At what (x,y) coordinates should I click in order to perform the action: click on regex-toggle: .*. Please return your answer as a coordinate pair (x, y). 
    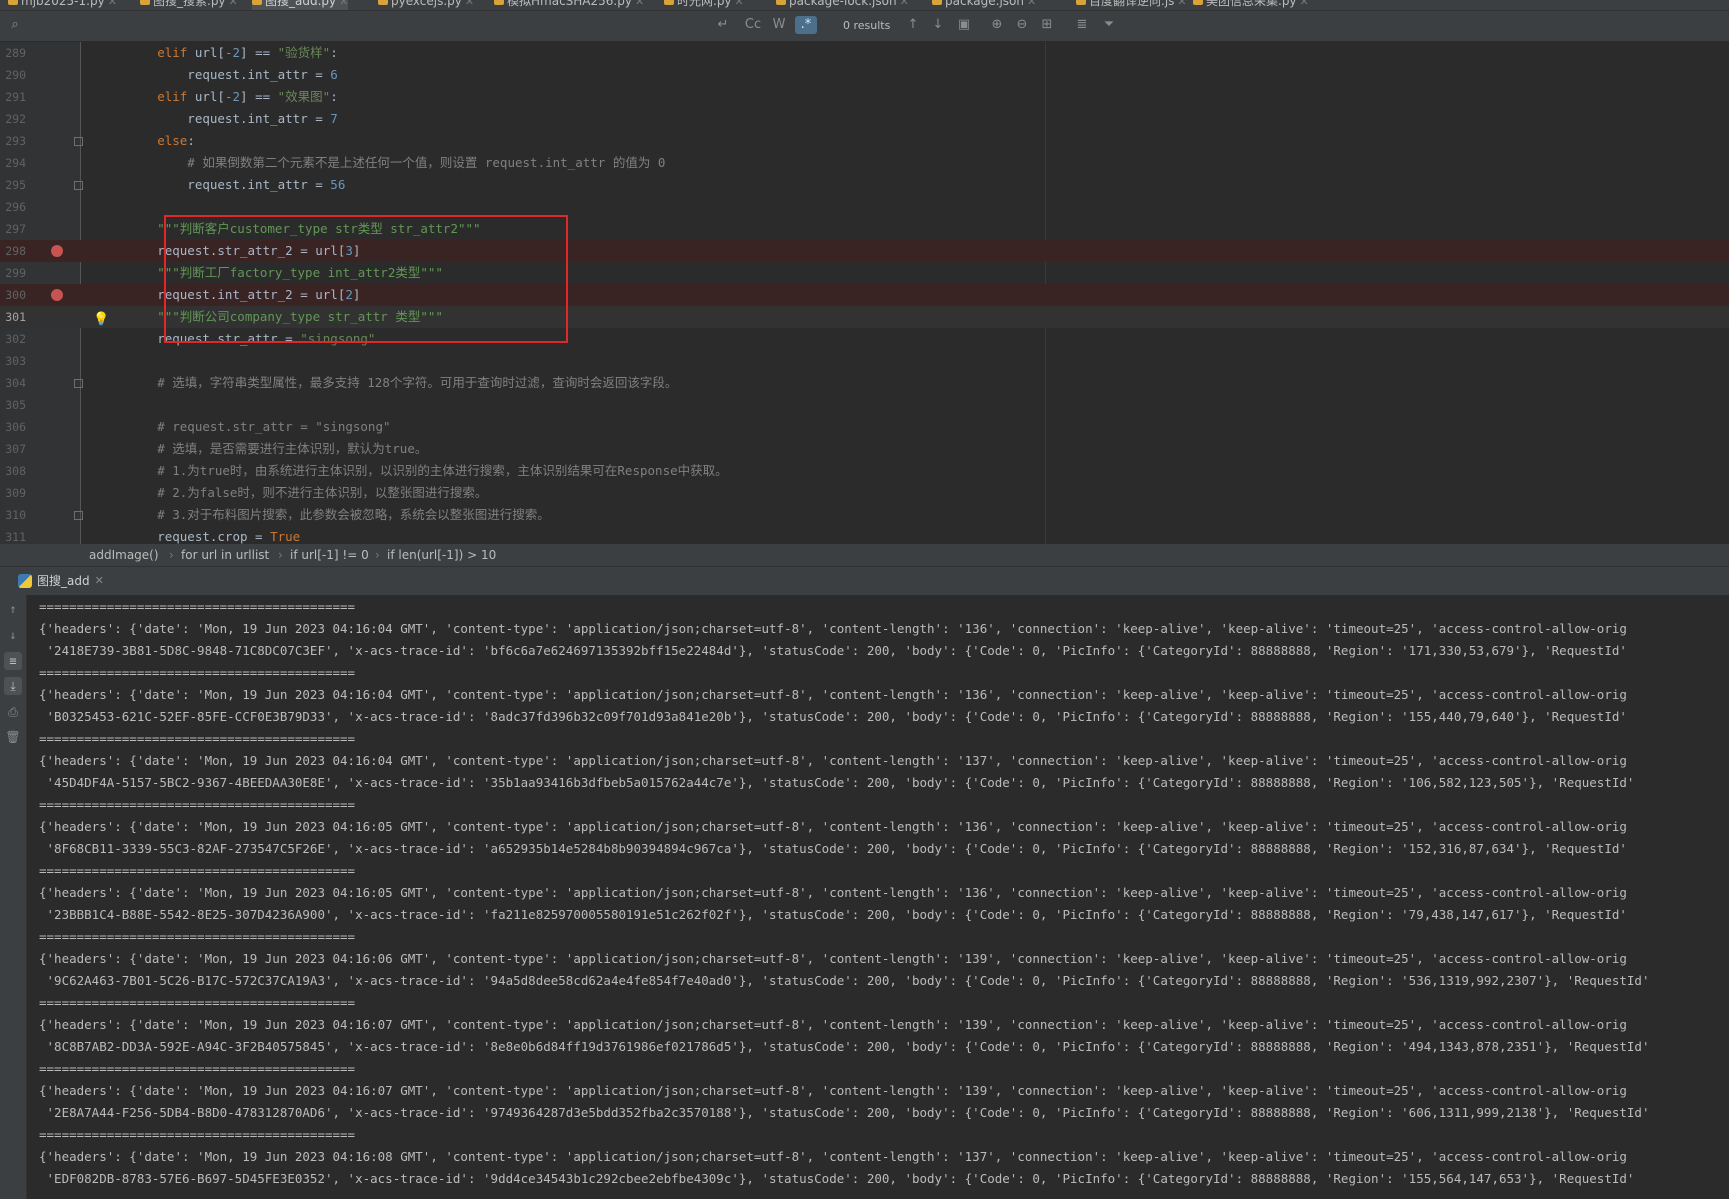
    Looking at the image, I should click on (806, 25).